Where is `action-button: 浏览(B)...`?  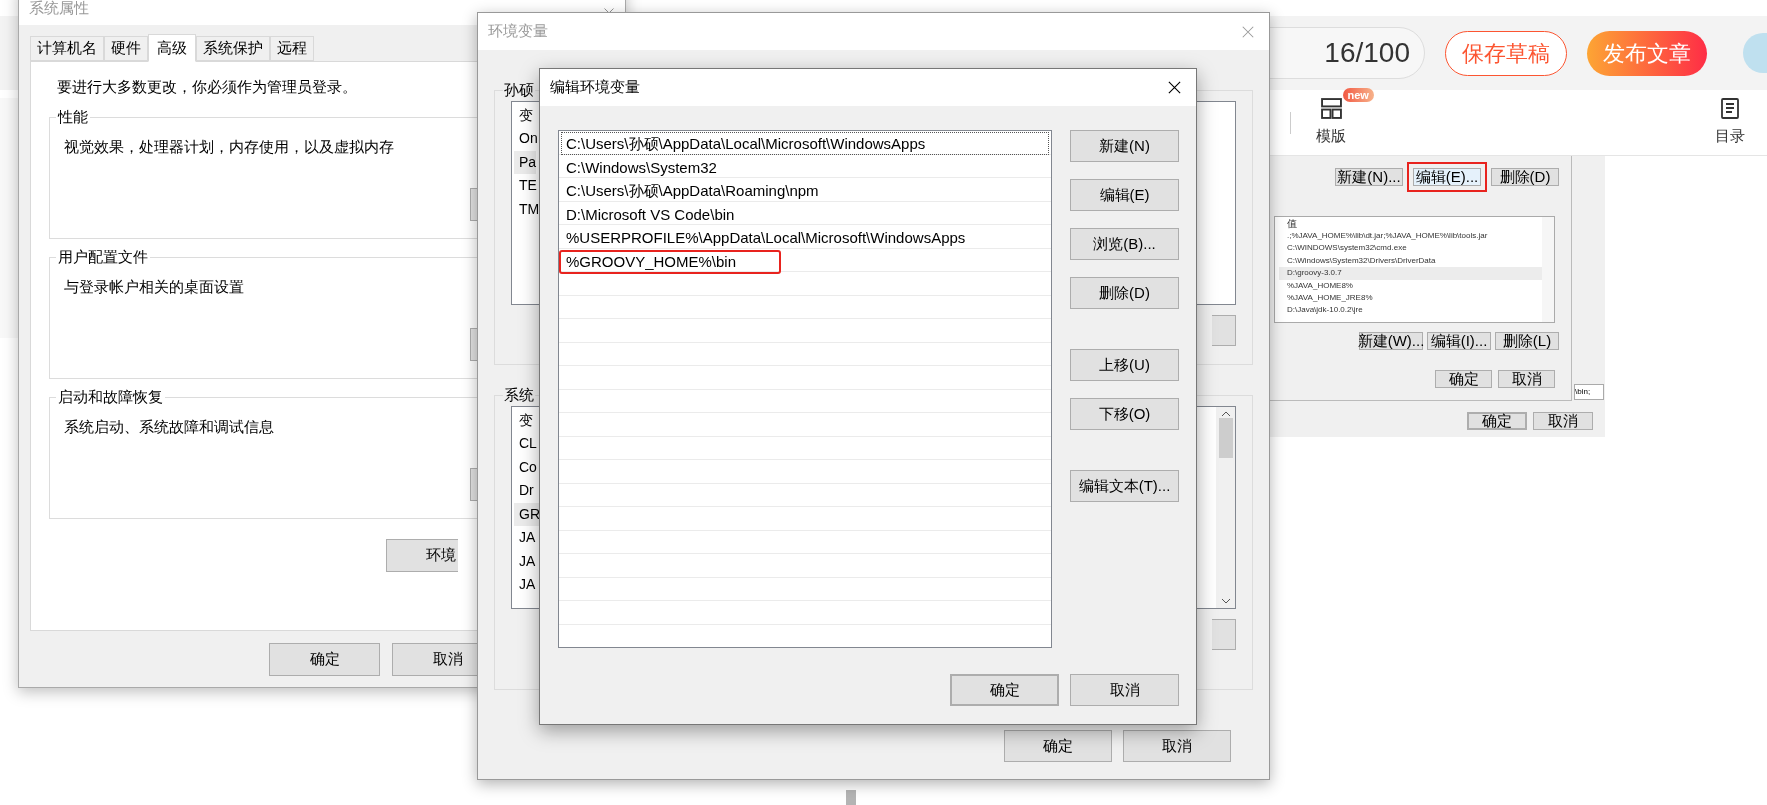
action-button: 浏览(B)... is located at coordinates (1124, 244).